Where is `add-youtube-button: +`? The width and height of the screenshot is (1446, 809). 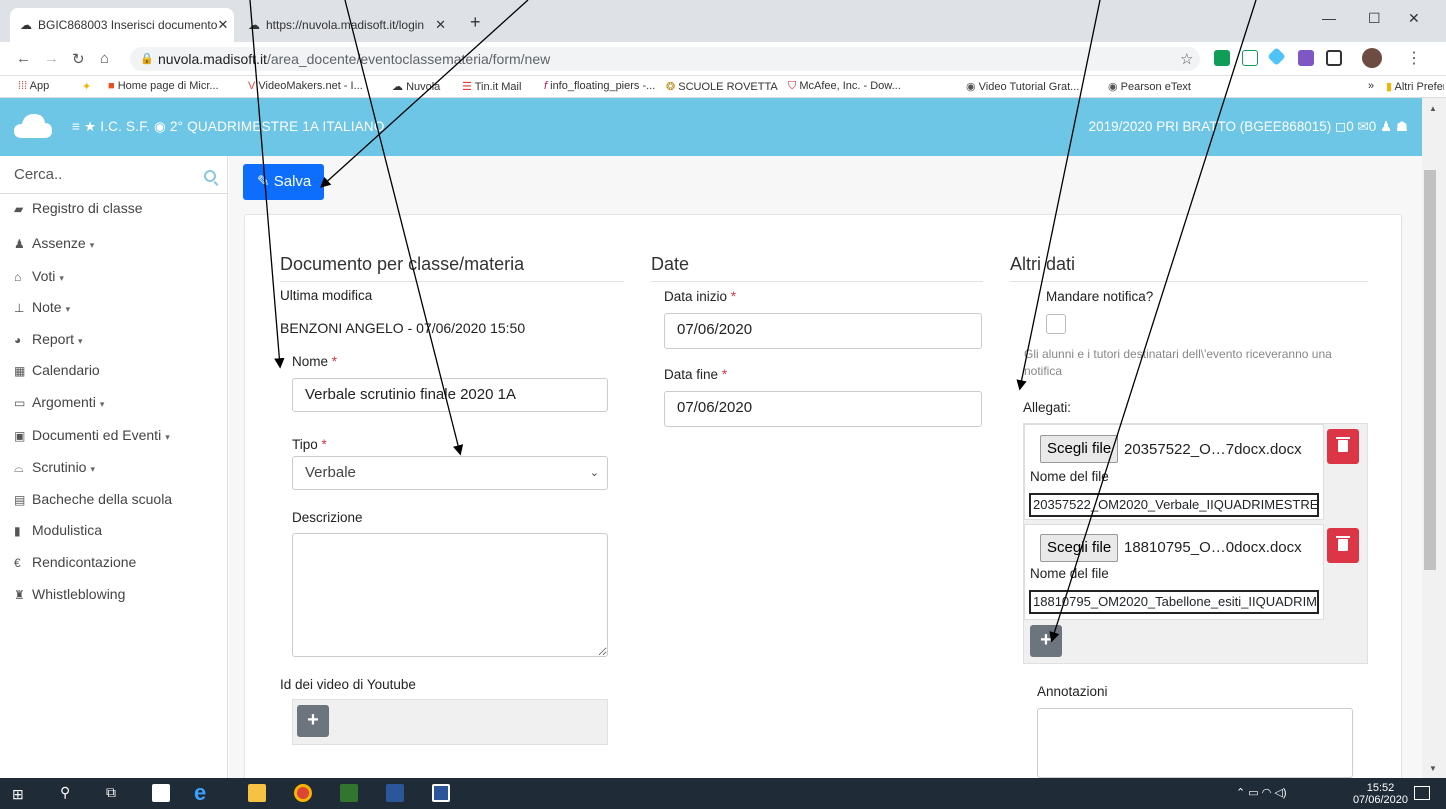 add-youtube-button: + is located at coordinates (313, 721).